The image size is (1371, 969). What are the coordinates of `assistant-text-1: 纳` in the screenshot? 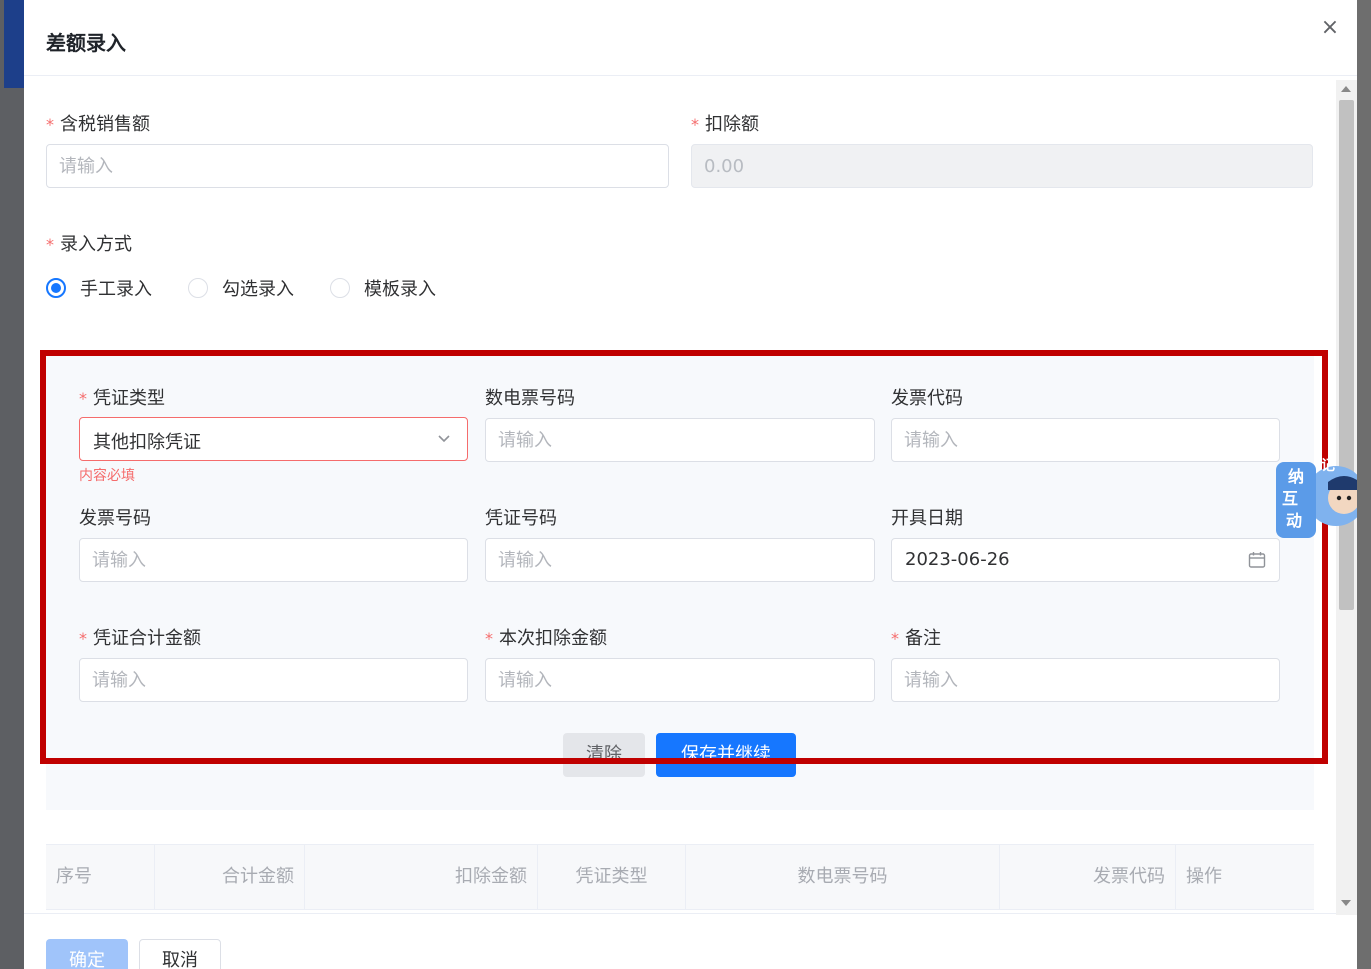 It's located at (1296, 476).